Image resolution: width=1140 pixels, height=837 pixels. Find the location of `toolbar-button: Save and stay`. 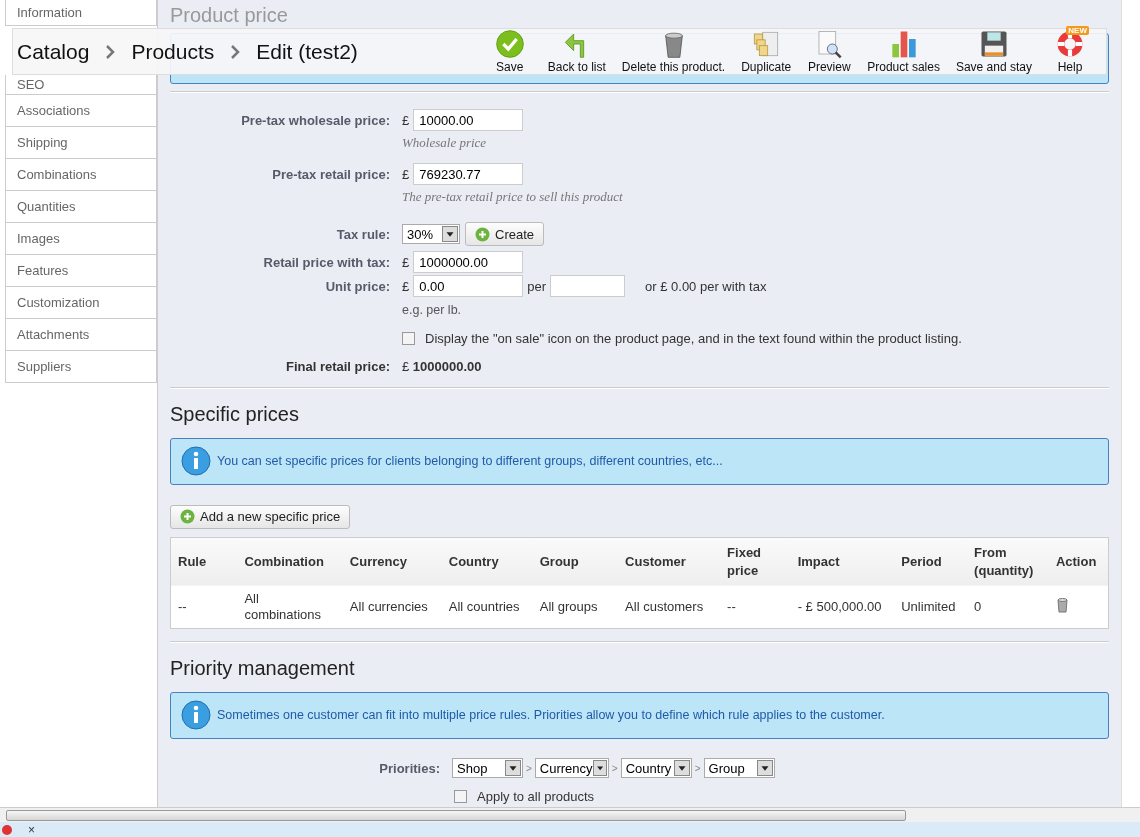

toolbar-button: Save and stay is located at coordinates (993, 51).